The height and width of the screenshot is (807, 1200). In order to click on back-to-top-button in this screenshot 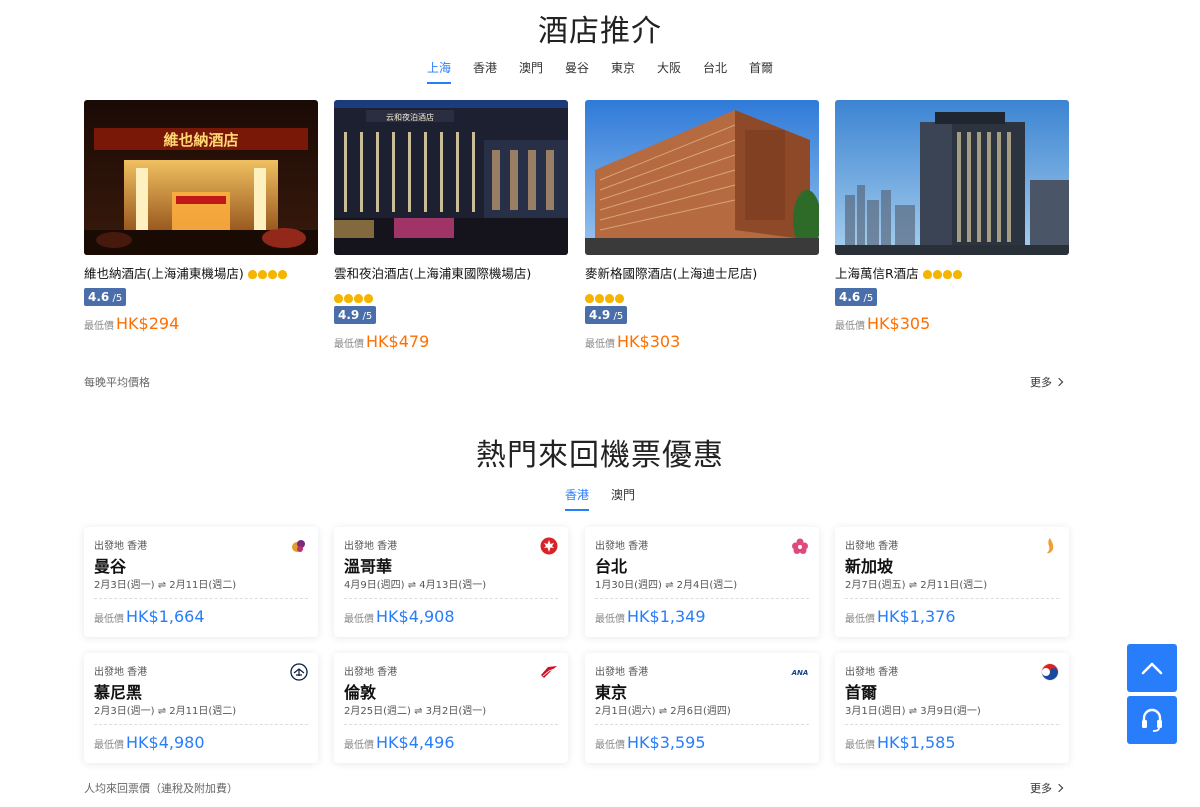, I will do `click(1152, 668)`.